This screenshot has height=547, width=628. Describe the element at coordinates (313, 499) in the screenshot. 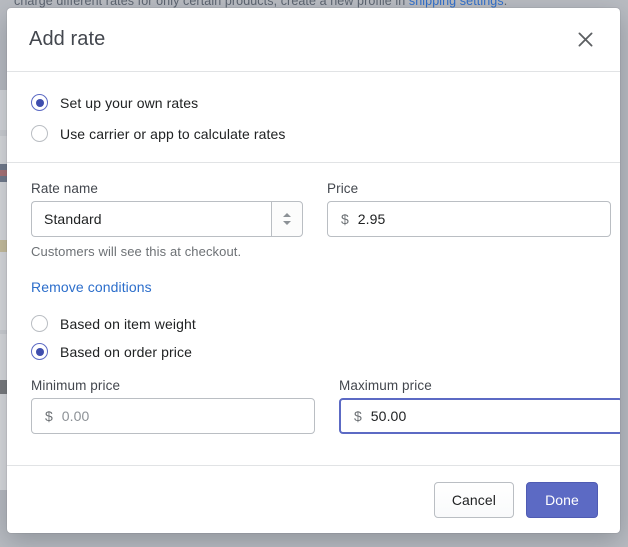

I see `dialog-footer: Cancel Done` at that location.